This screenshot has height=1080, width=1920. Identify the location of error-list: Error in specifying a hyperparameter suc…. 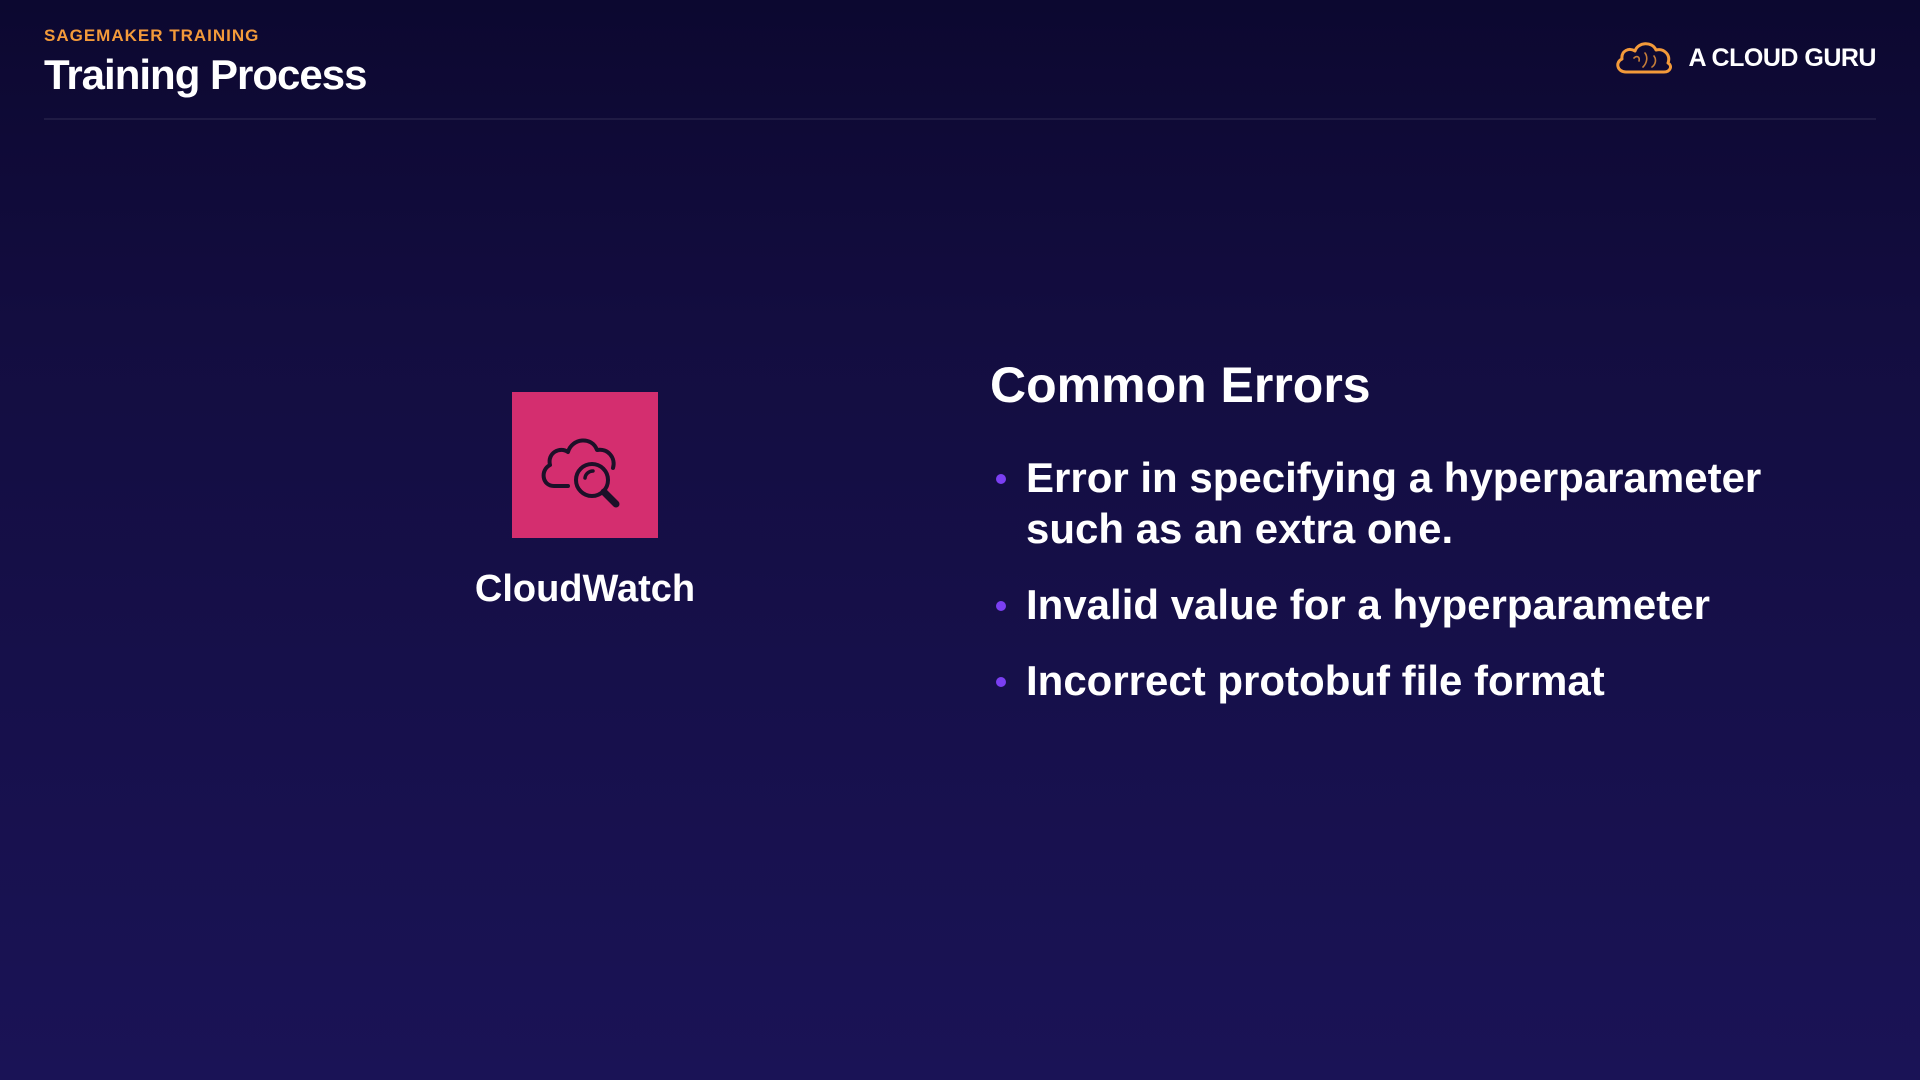
(1430, 579).